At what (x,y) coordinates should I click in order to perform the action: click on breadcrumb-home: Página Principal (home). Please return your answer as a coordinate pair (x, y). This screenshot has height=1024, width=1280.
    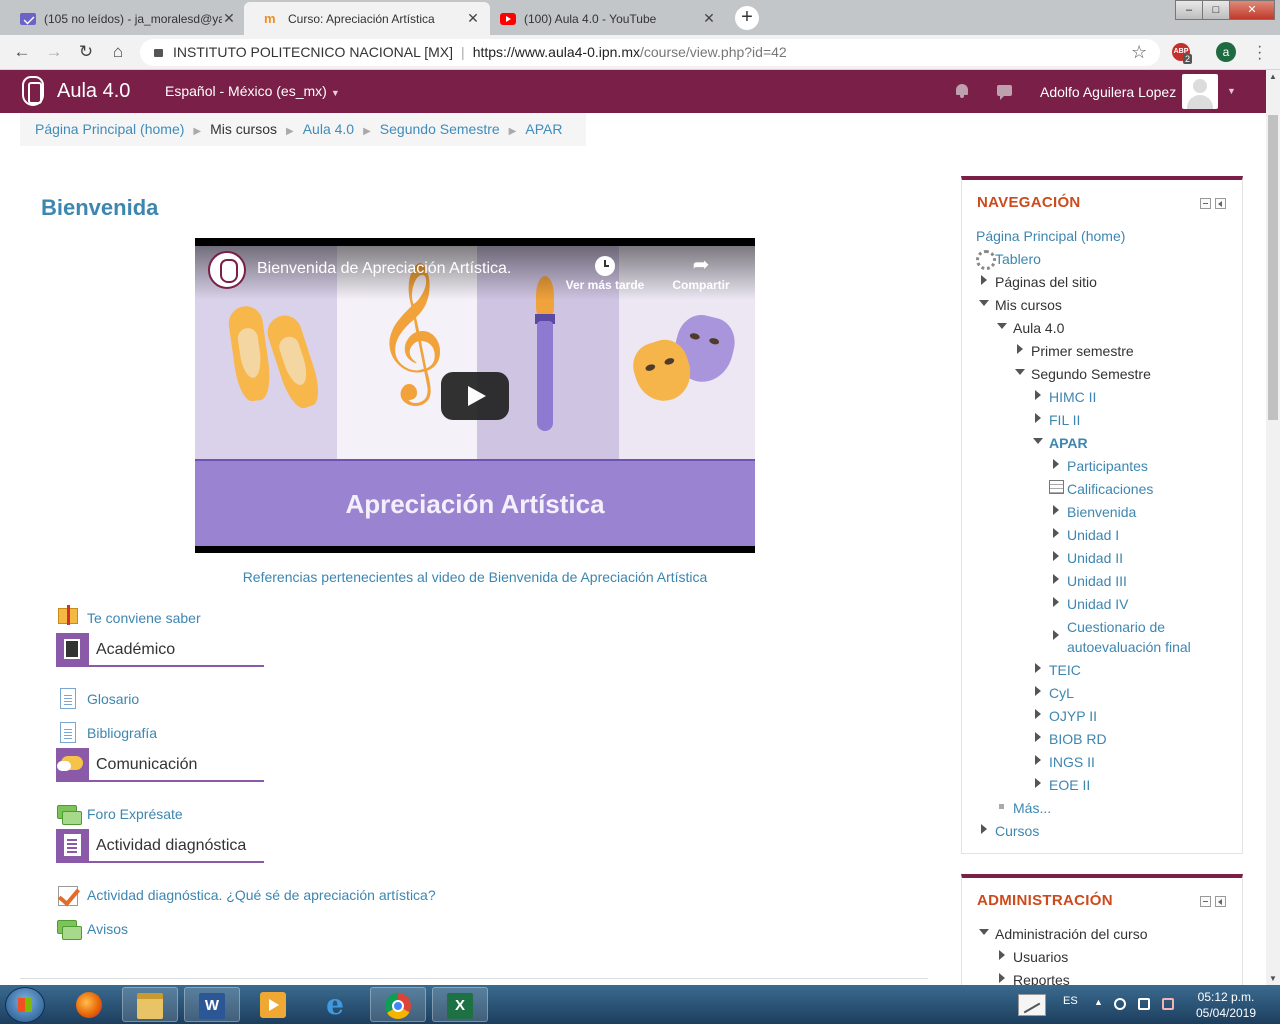
    Looking at the image, I should click on (109, 129).